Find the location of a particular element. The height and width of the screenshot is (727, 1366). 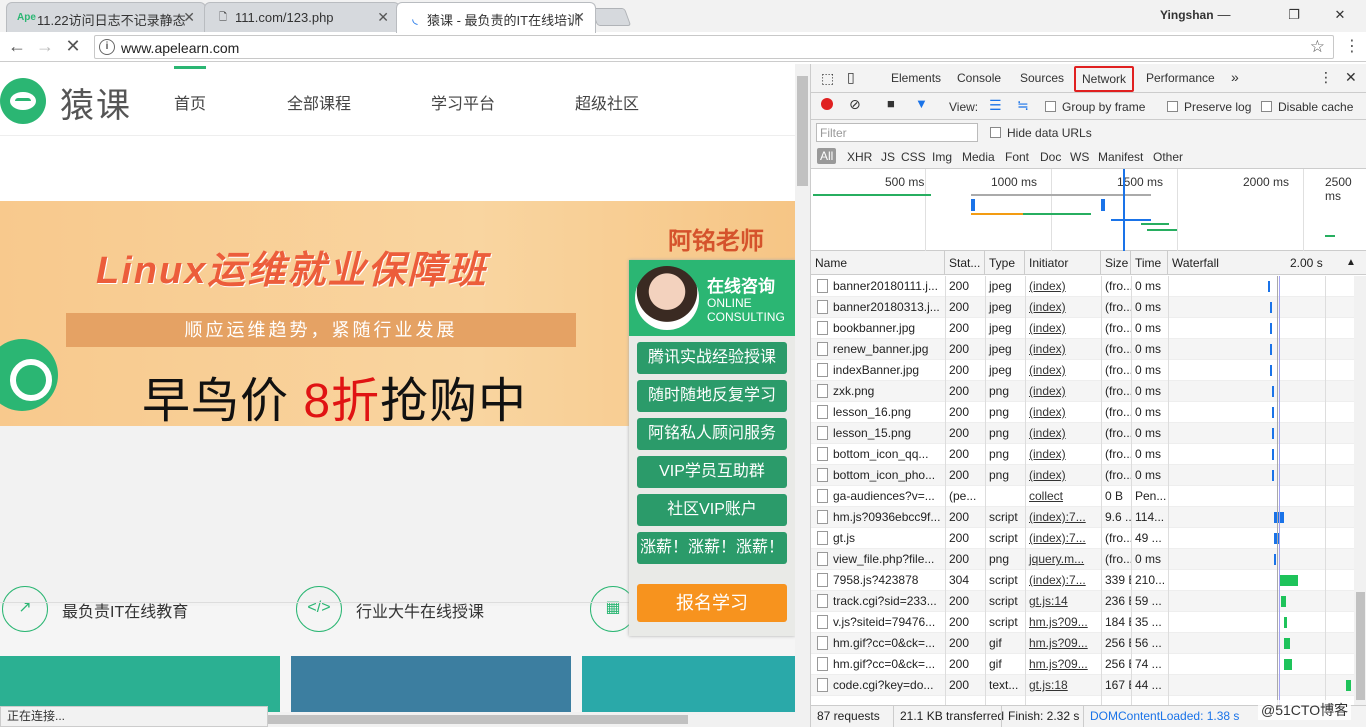

filter-media: Media is located at coordinates (978, 157).